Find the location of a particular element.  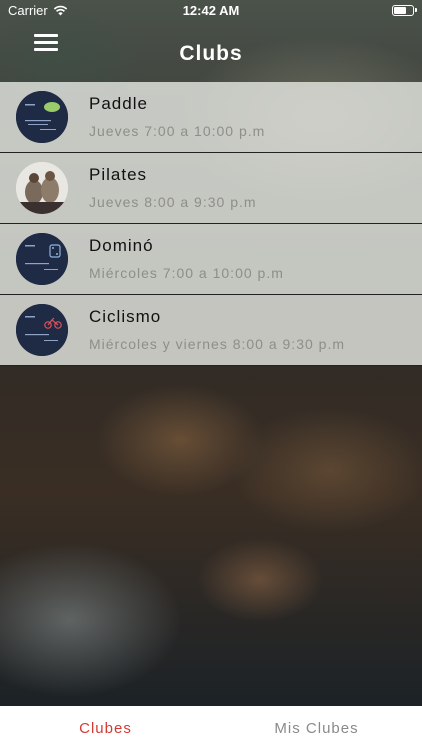

paddle-club-image is located at coordinates (42, 117).